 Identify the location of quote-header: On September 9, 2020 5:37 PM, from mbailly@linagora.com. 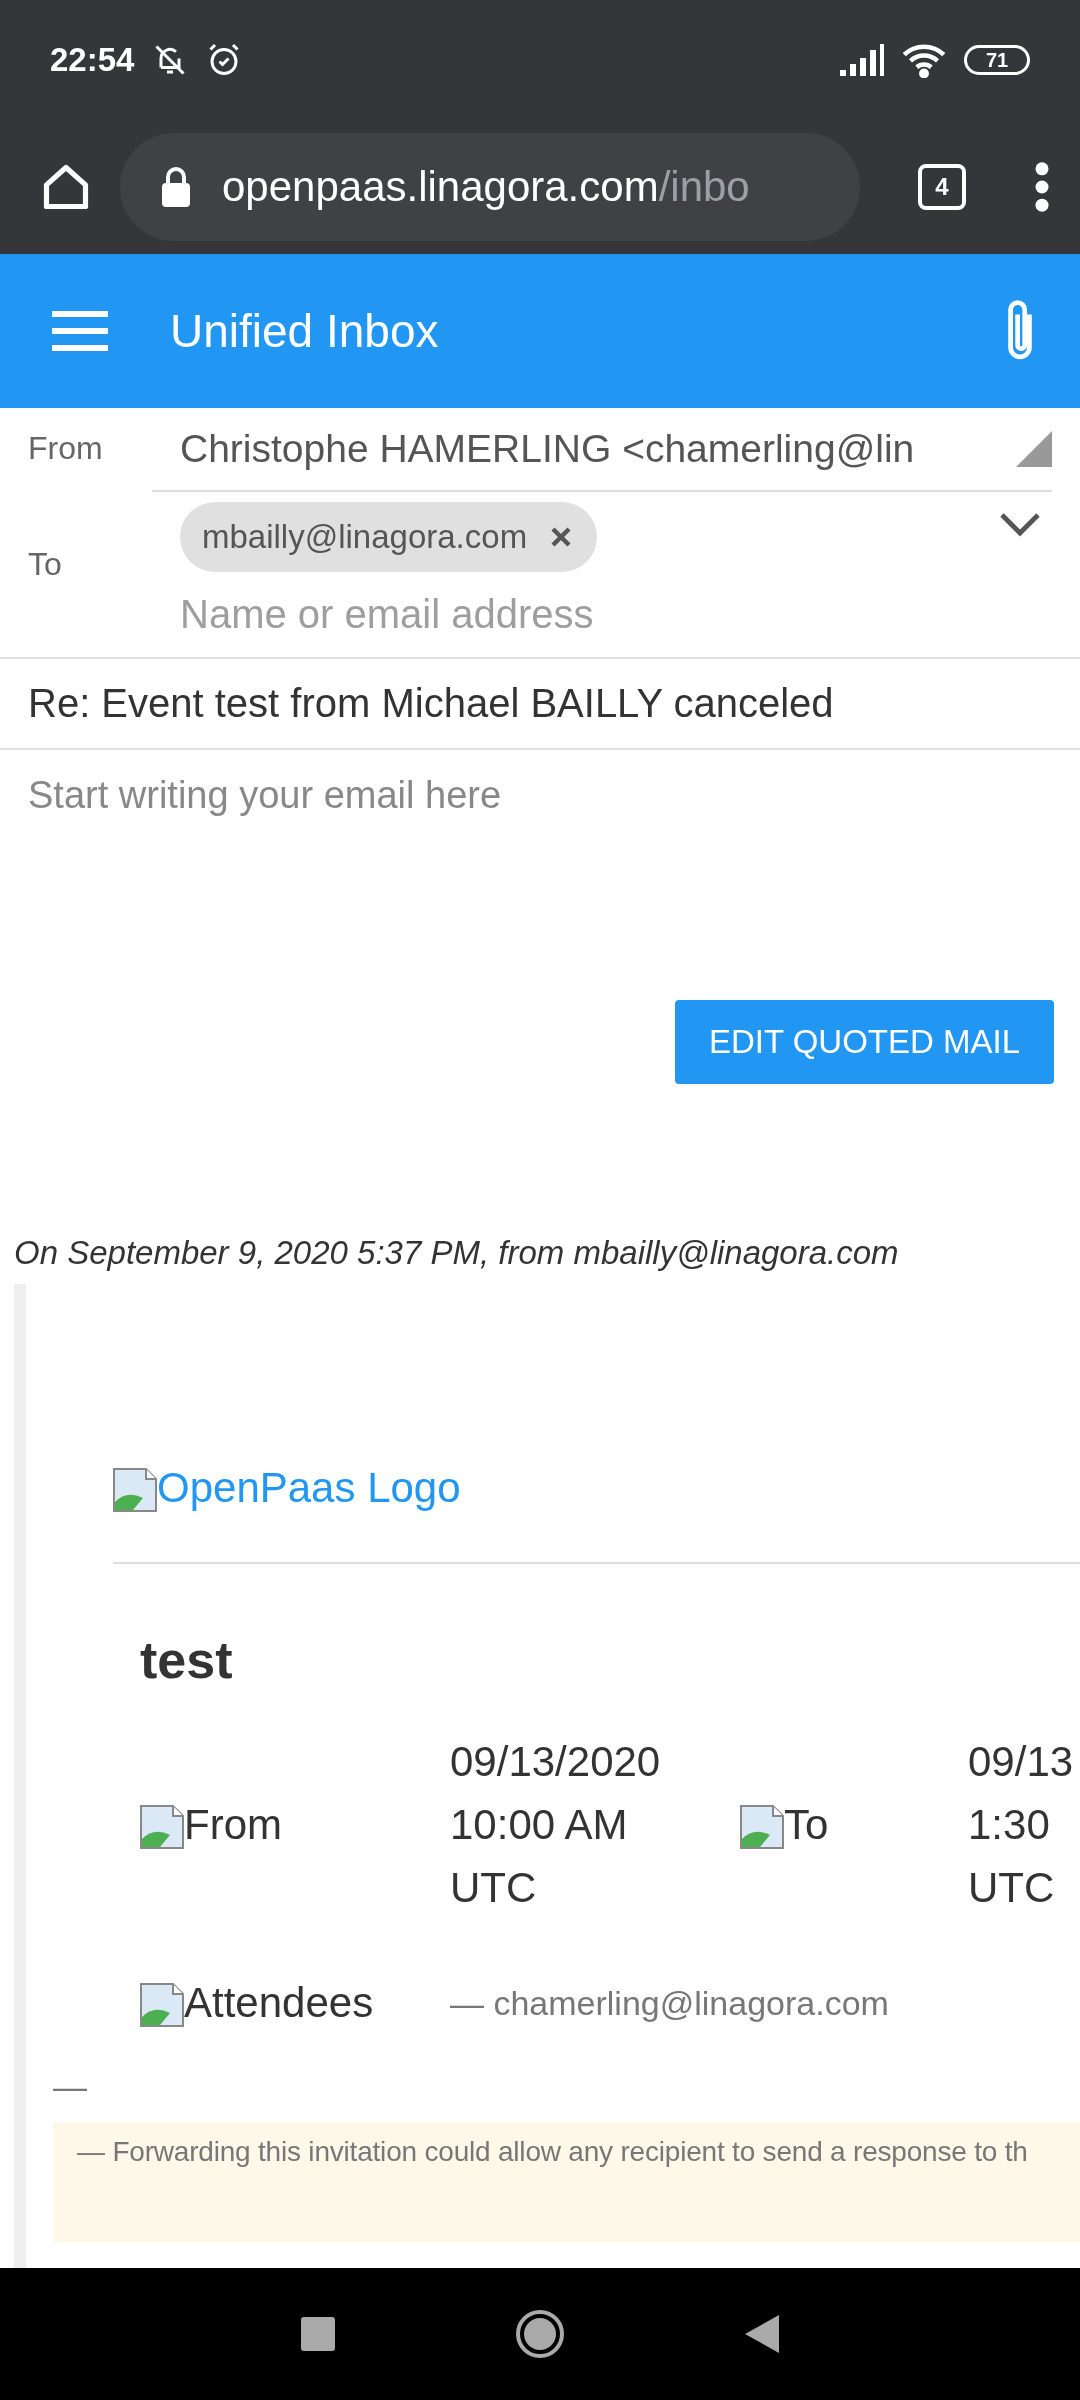
(456, 1253).